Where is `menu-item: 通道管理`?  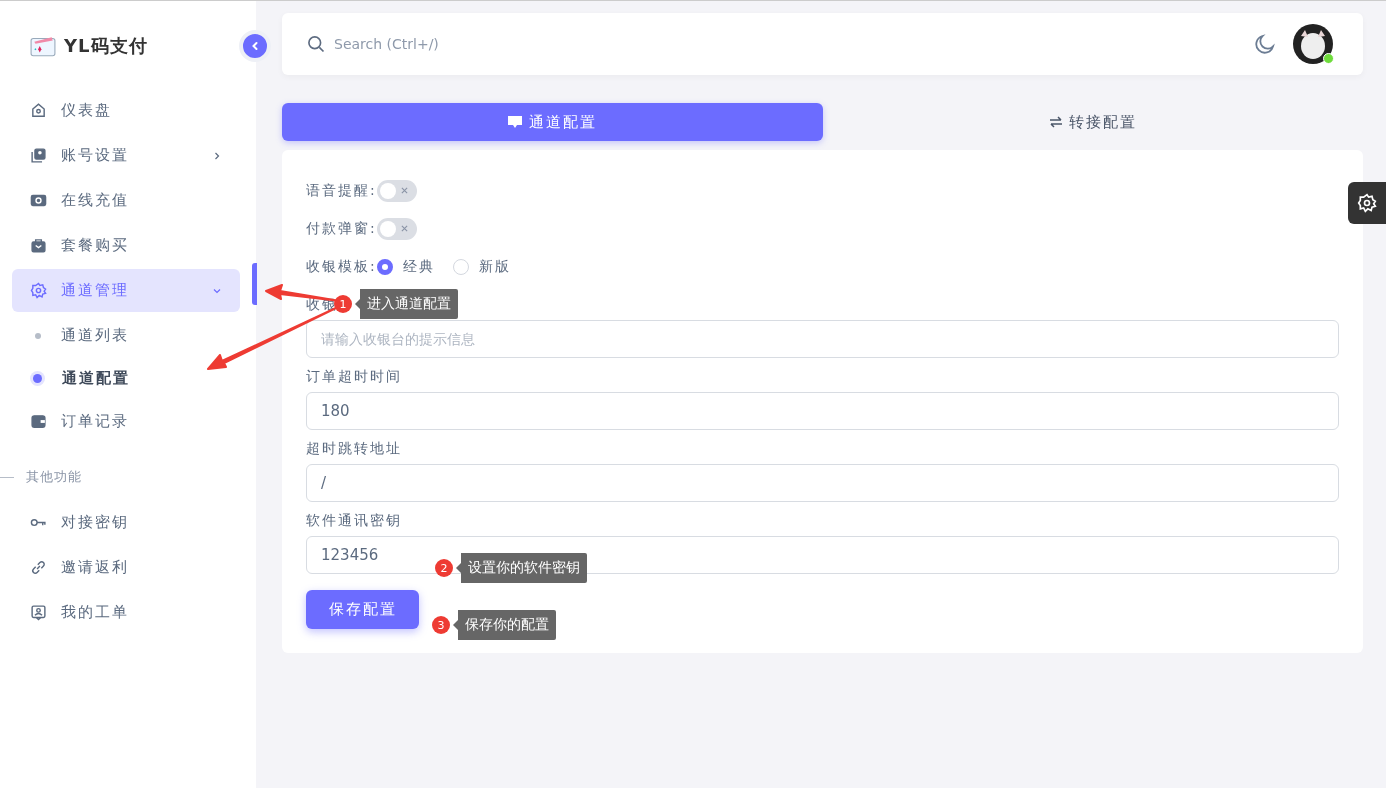
menu-item: 通道管理 is located at coordinates (126, 290).